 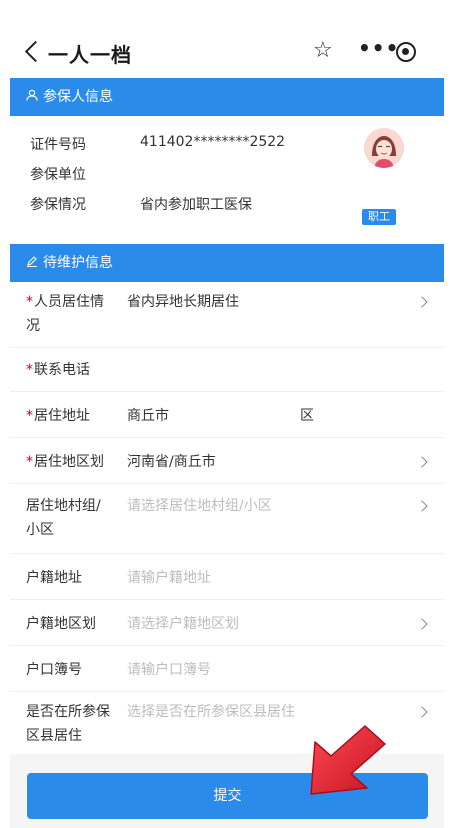 I want to click on pointer-arrow, so click(x=350, y=762).